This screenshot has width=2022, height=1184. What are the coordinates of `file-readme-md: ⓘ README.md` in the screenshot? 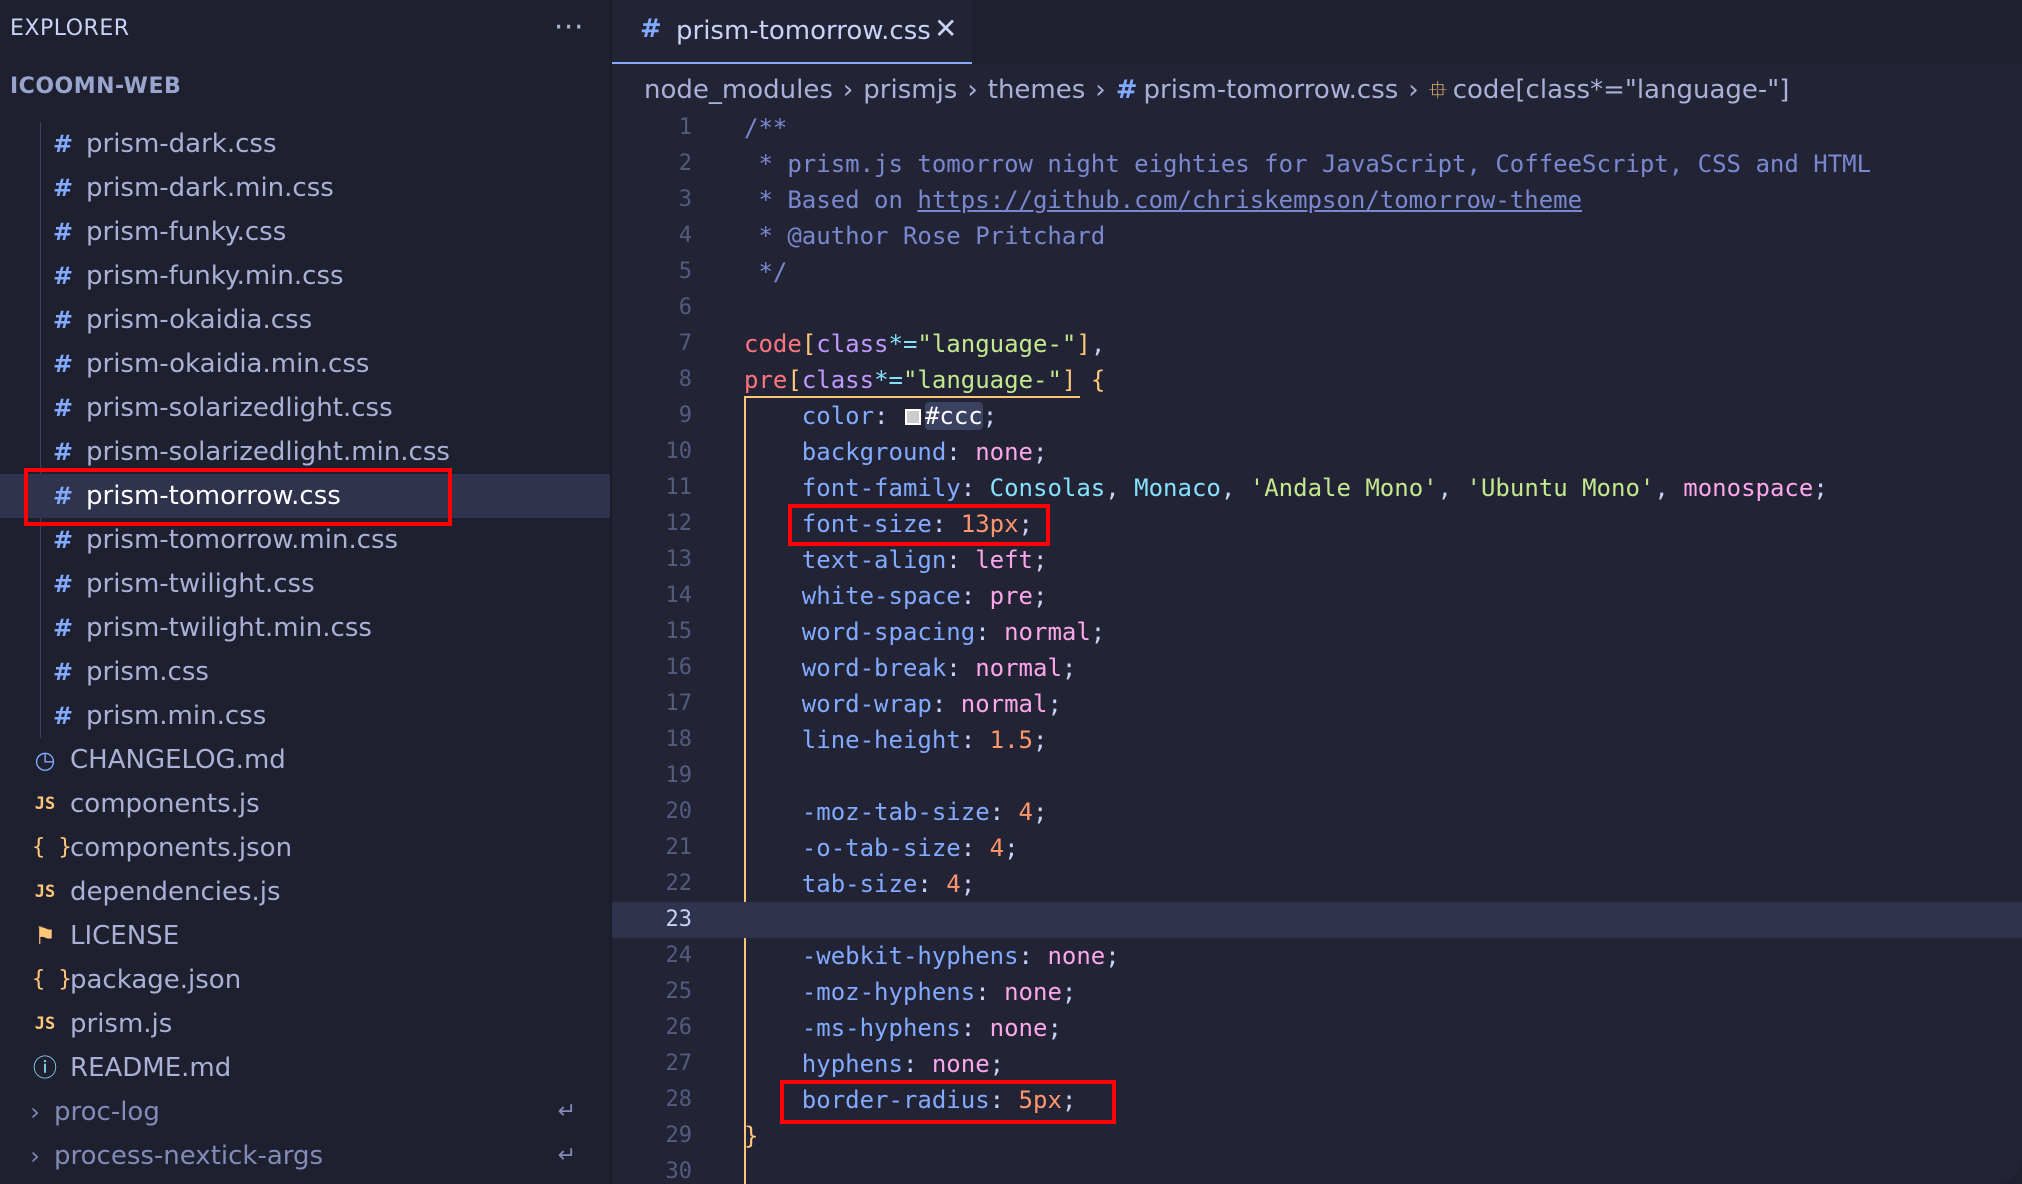 It's located at (305, 1068).